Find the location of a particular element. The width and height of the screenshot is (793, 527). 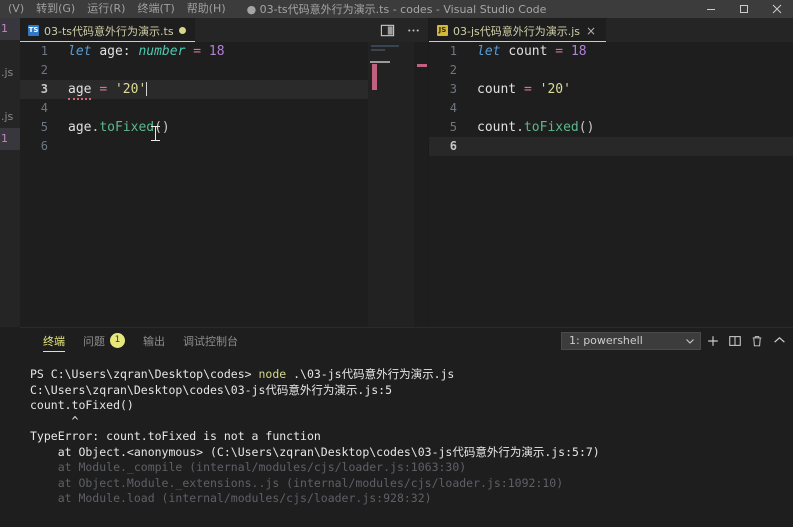

menu-item-4: 帮助(H) is located at coordinates (206, 9).